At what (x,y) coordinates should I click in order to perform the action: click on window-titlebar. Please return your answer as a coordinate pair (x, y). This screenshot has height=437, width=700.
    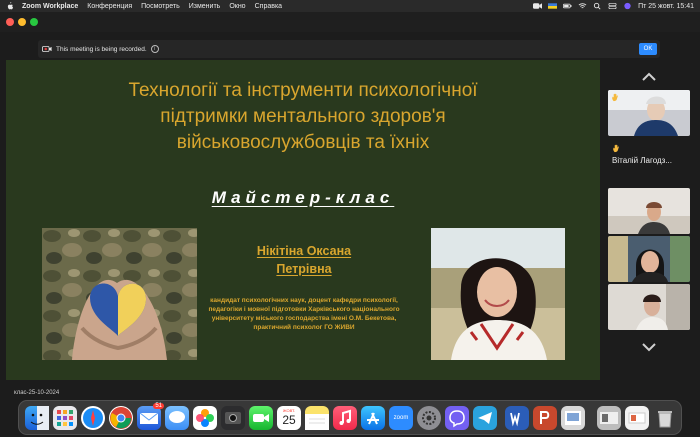
    Looking at the image, I should click on (350, 22).